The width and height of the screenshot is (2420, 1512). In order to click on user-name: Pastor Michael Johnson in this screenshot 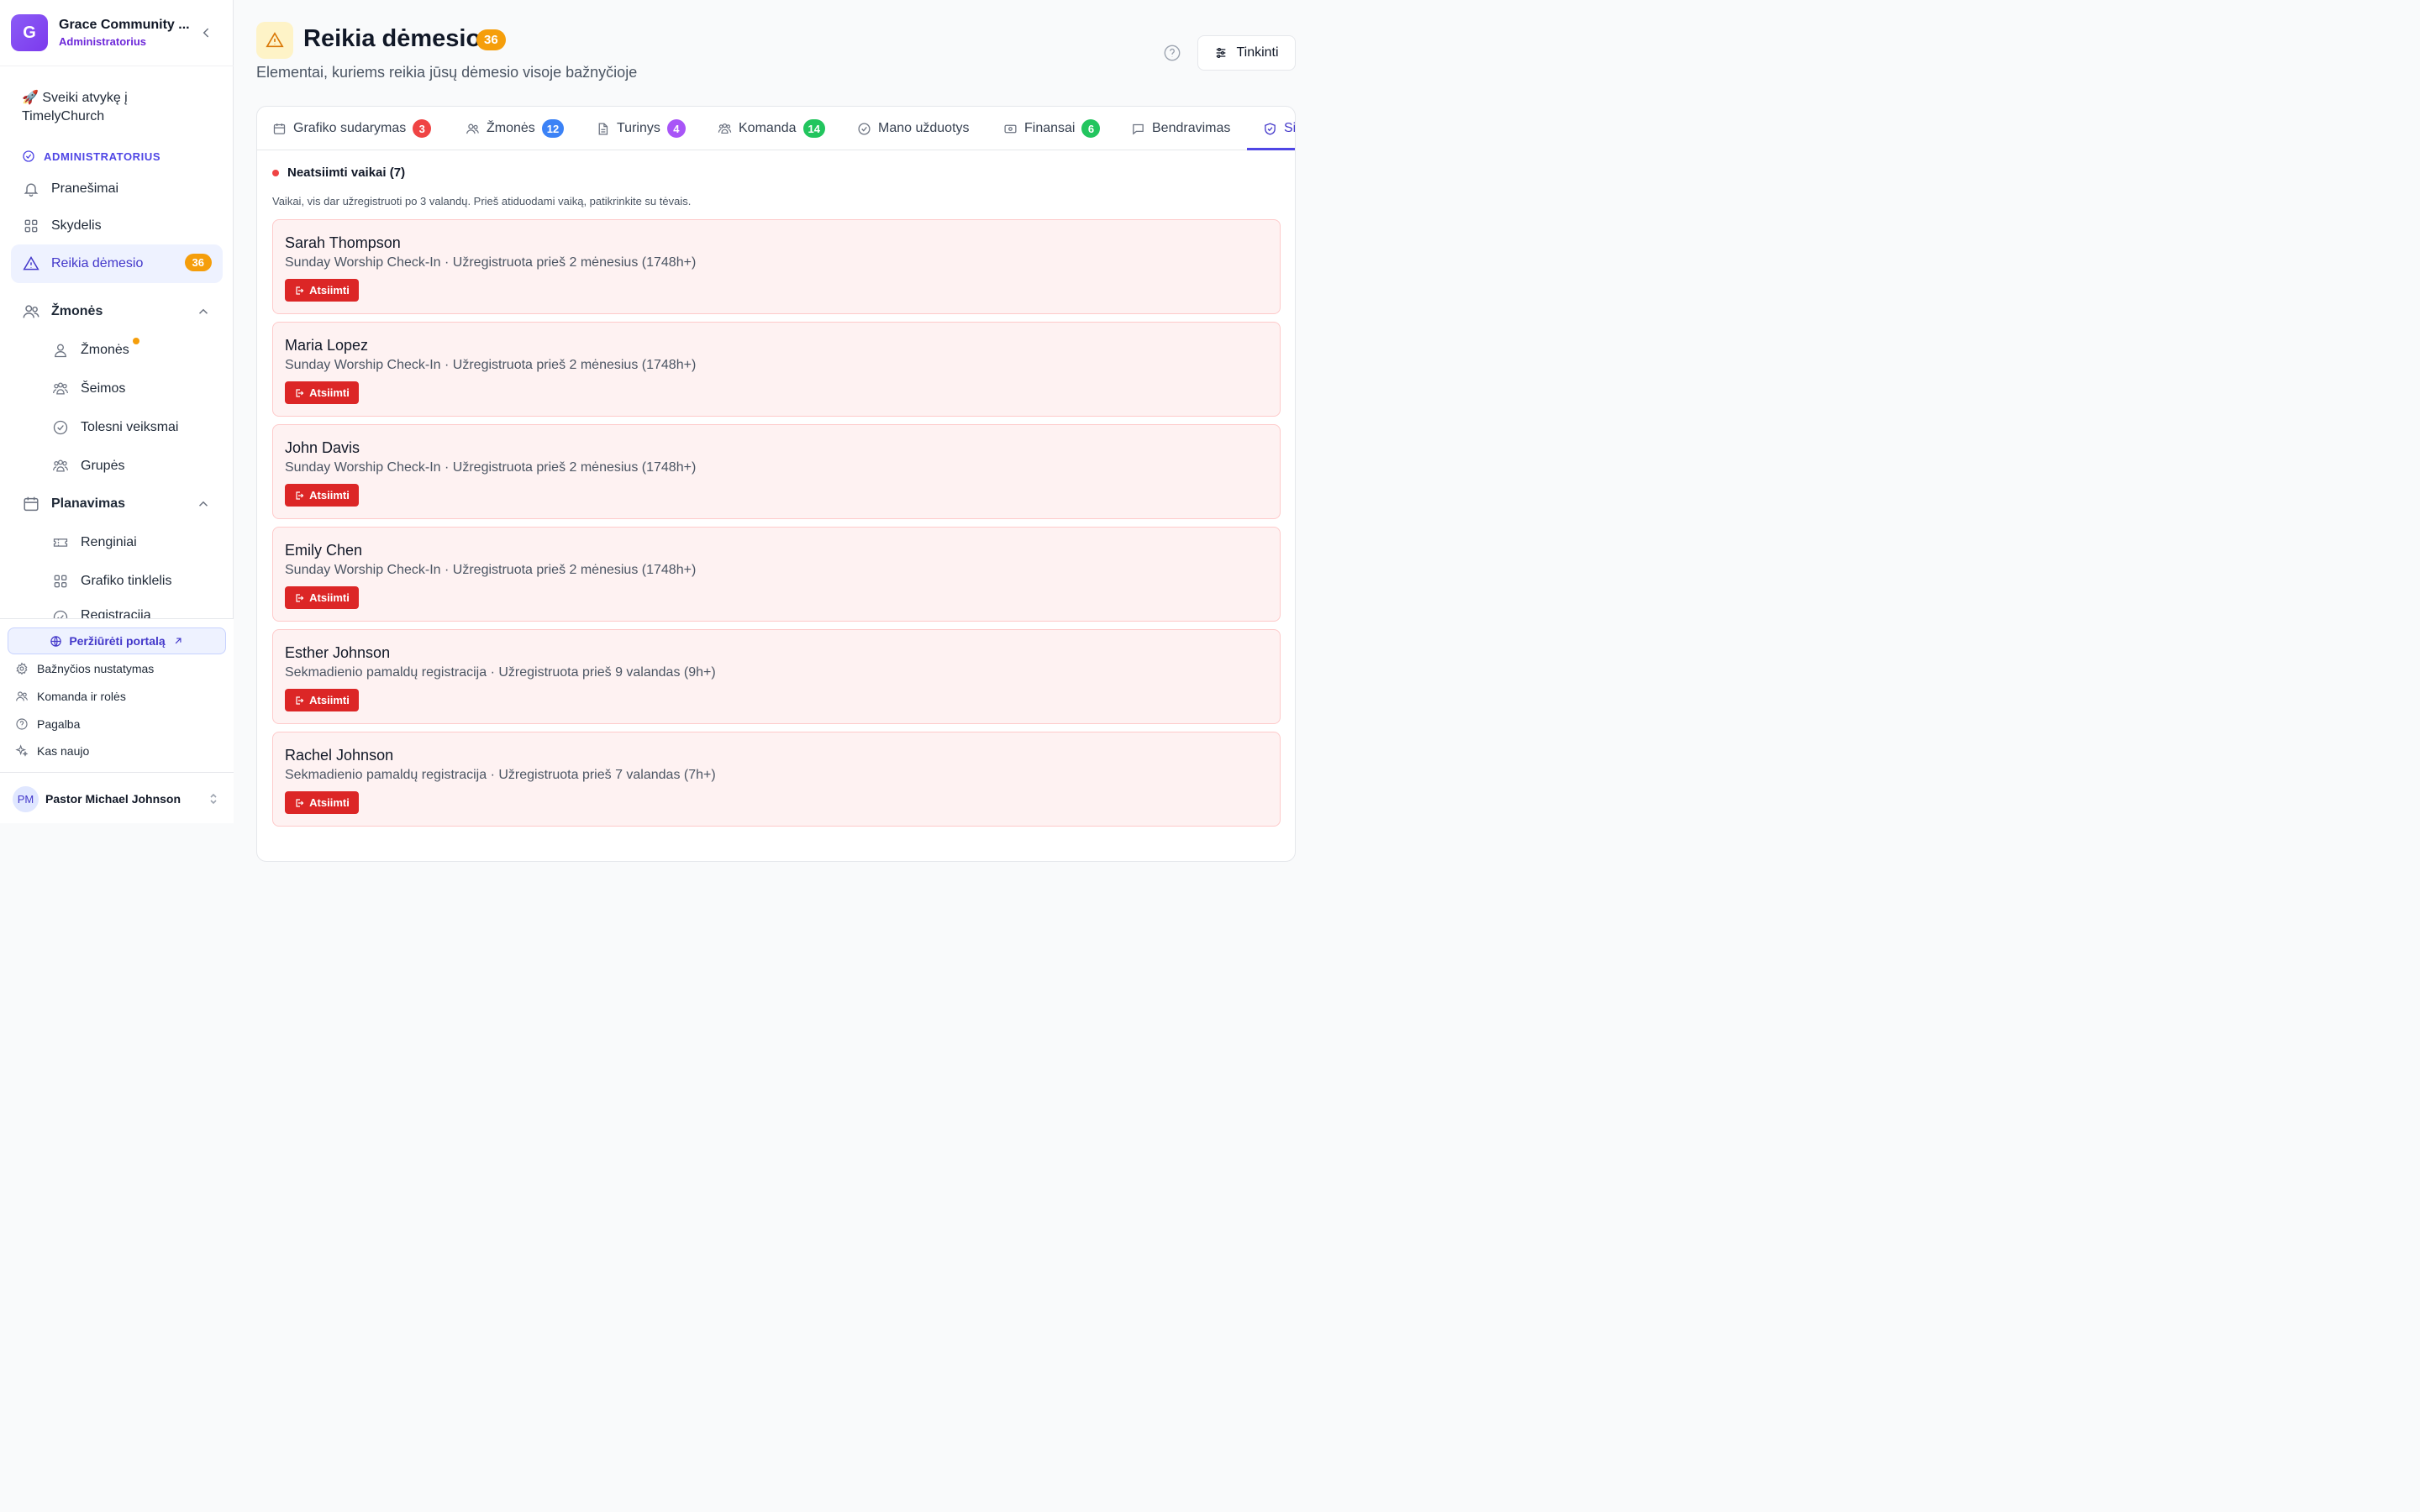, I will do `click(113, 799)`.